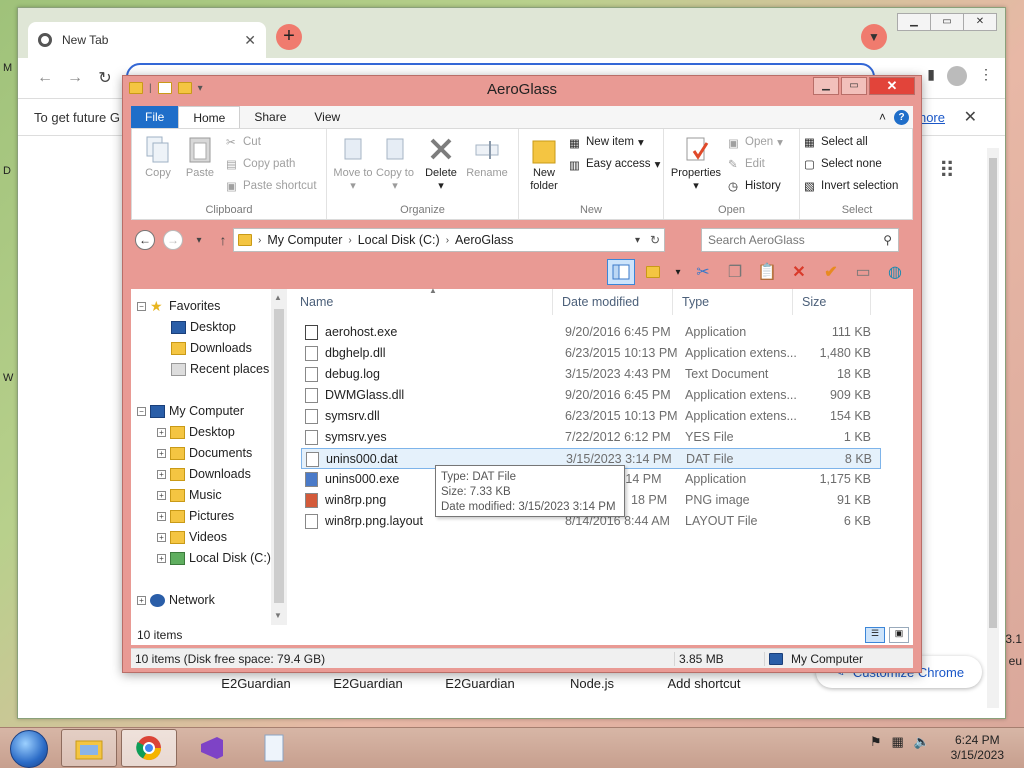  I want to click on edit-button: ✎ Edit, so click(746, 164).